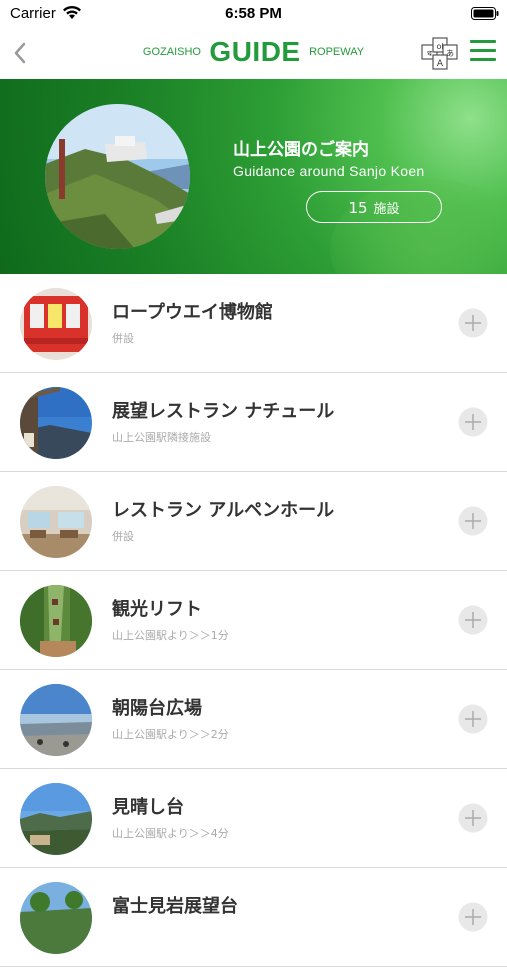  I want to click on facility-name: レストラン アルペンホール, so click(223, 510).